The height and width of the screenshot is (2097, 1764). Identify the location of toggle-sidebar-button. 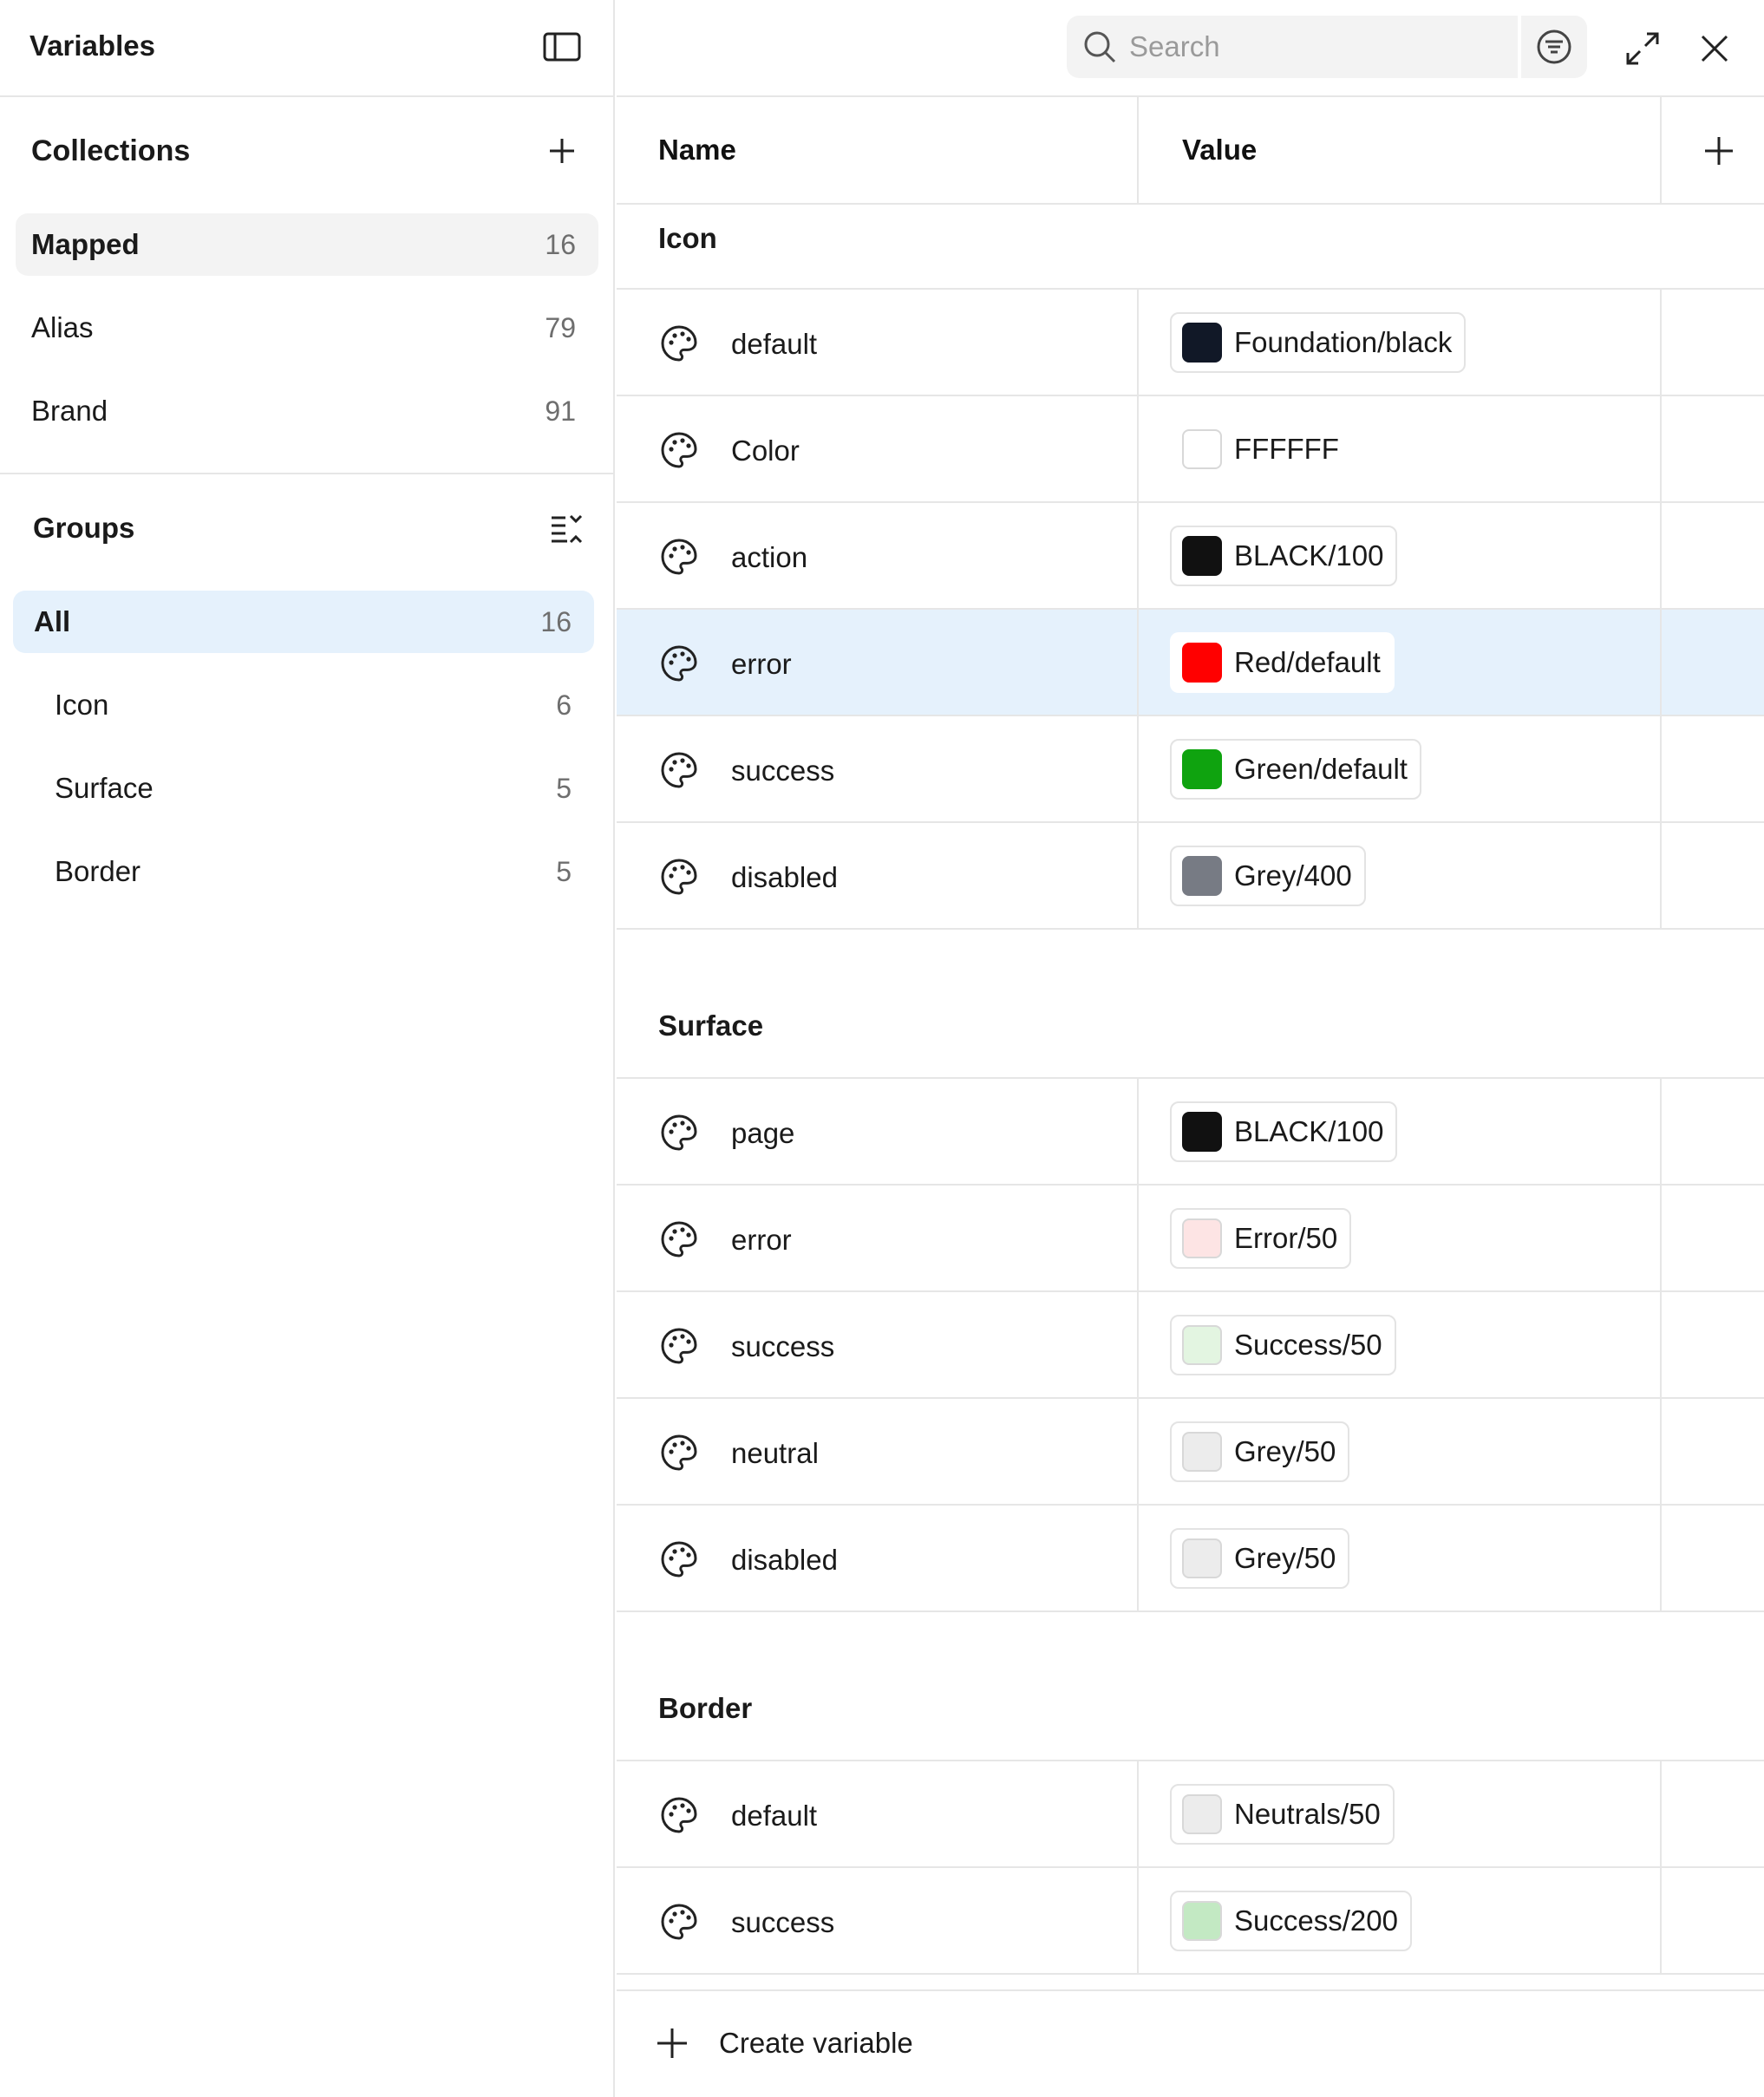
(562, 47).